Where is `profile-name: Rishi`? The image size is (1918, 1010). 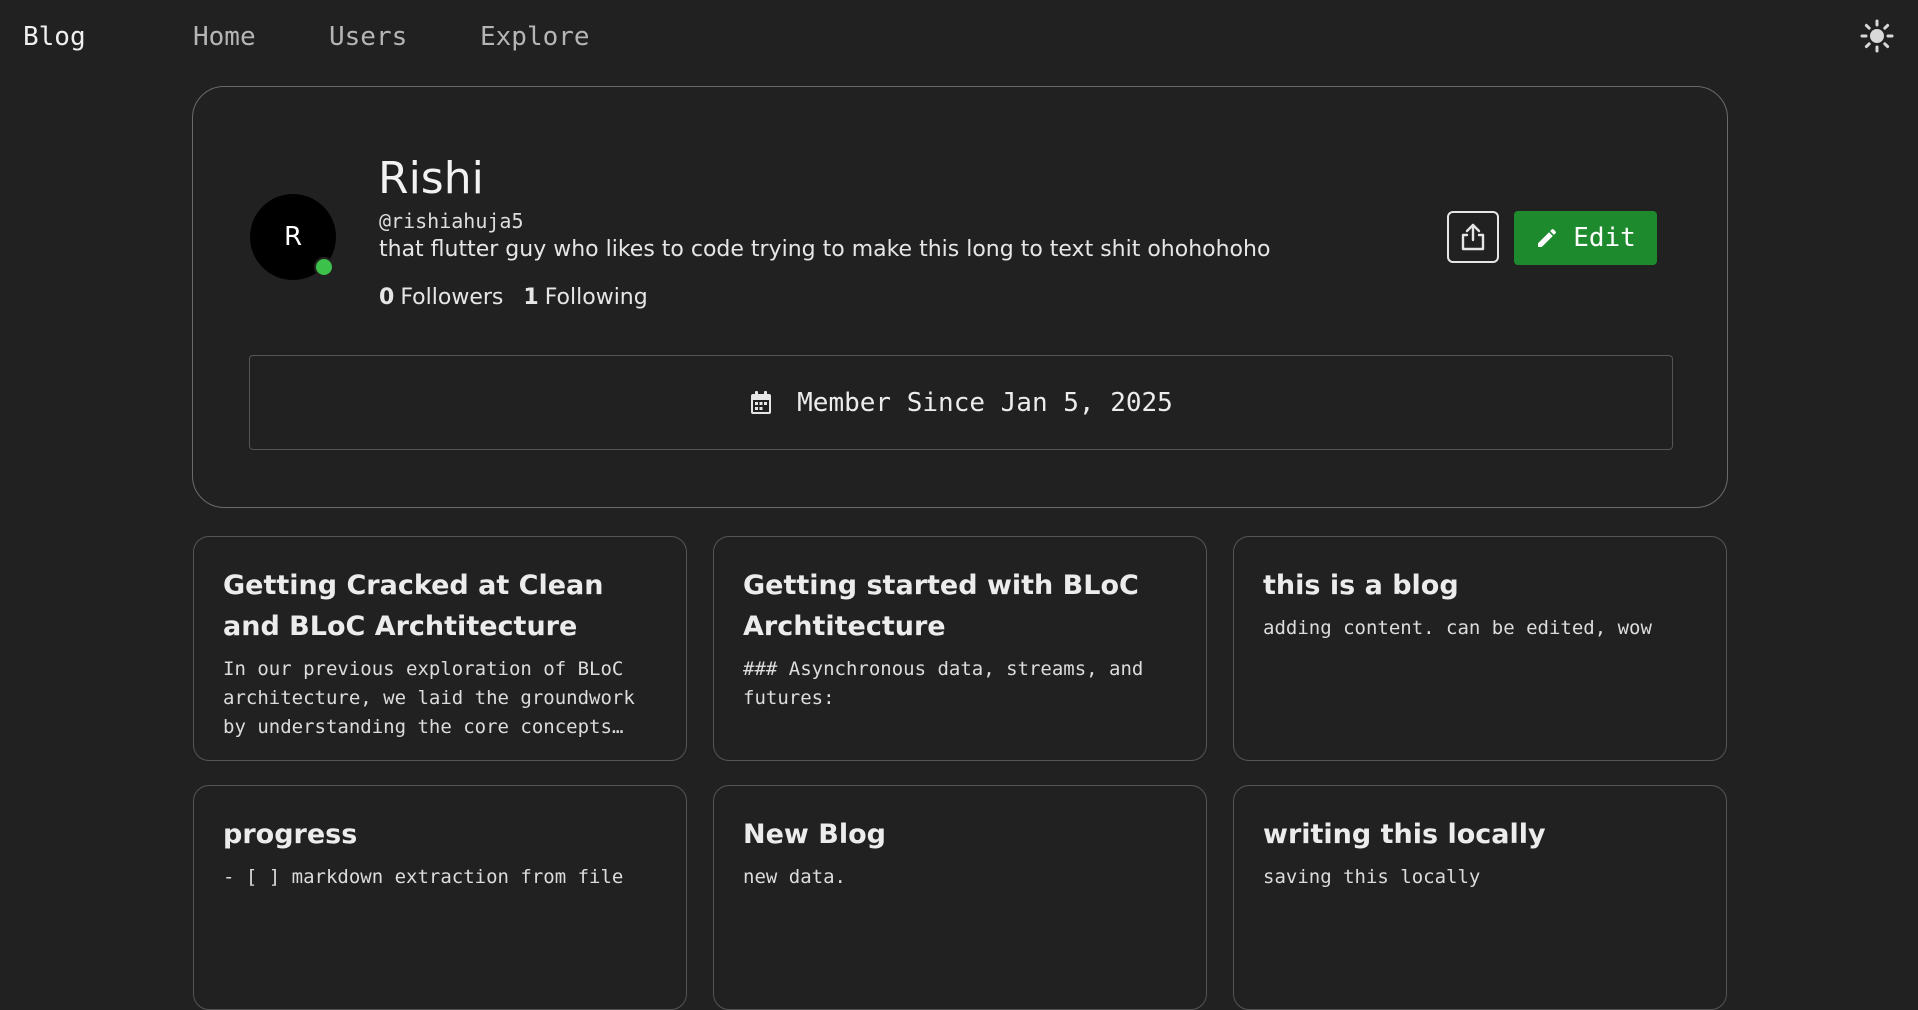 profile-name: Rishi is located at coordinates (431, 178).